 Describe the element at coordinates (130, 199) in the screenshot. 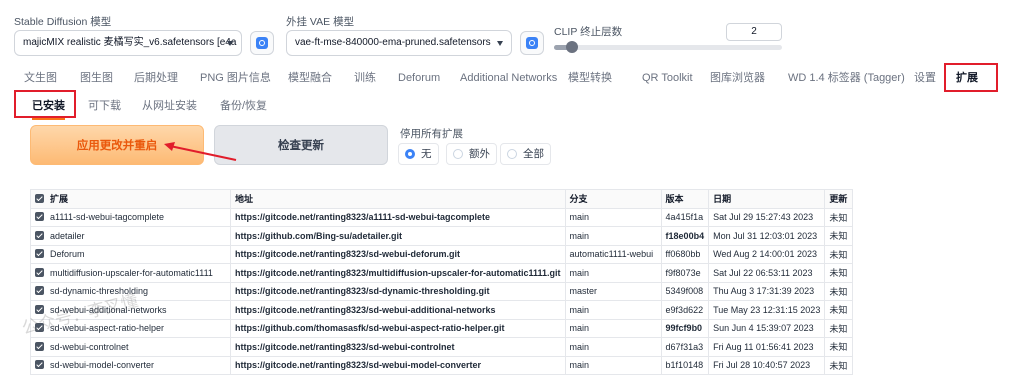

I see `col-header-extension: 扩展` at that location.